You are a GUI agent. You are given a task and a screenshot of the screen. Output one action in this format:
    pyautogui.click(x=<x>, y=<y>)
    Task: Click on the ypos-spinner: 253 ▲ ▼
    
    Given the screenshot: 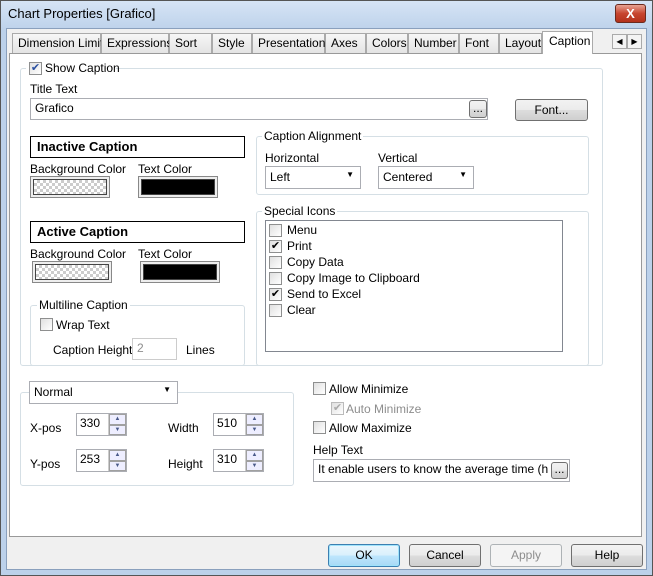 What is the action you would take?
    pyautogui.click(x=101, y=460)
    